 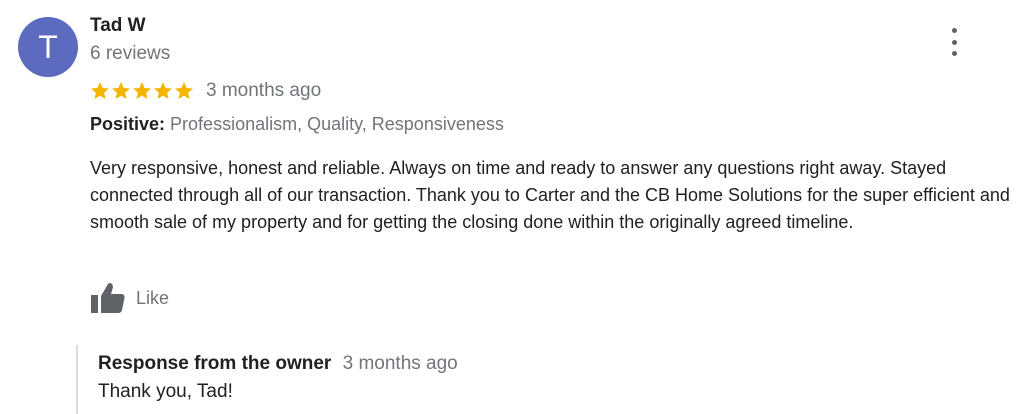 What do you see at coordinates (48, 47) in the screenshot?
I see `avatar: T` at bounding box center [48, 47].